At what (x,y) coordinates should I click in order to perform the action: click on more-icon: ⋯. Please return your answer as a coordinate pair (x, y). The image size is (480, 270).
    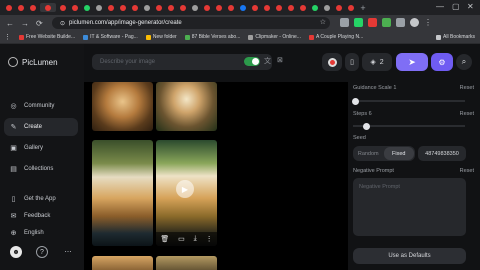
    Looking at the image, I should click on (68, 252).